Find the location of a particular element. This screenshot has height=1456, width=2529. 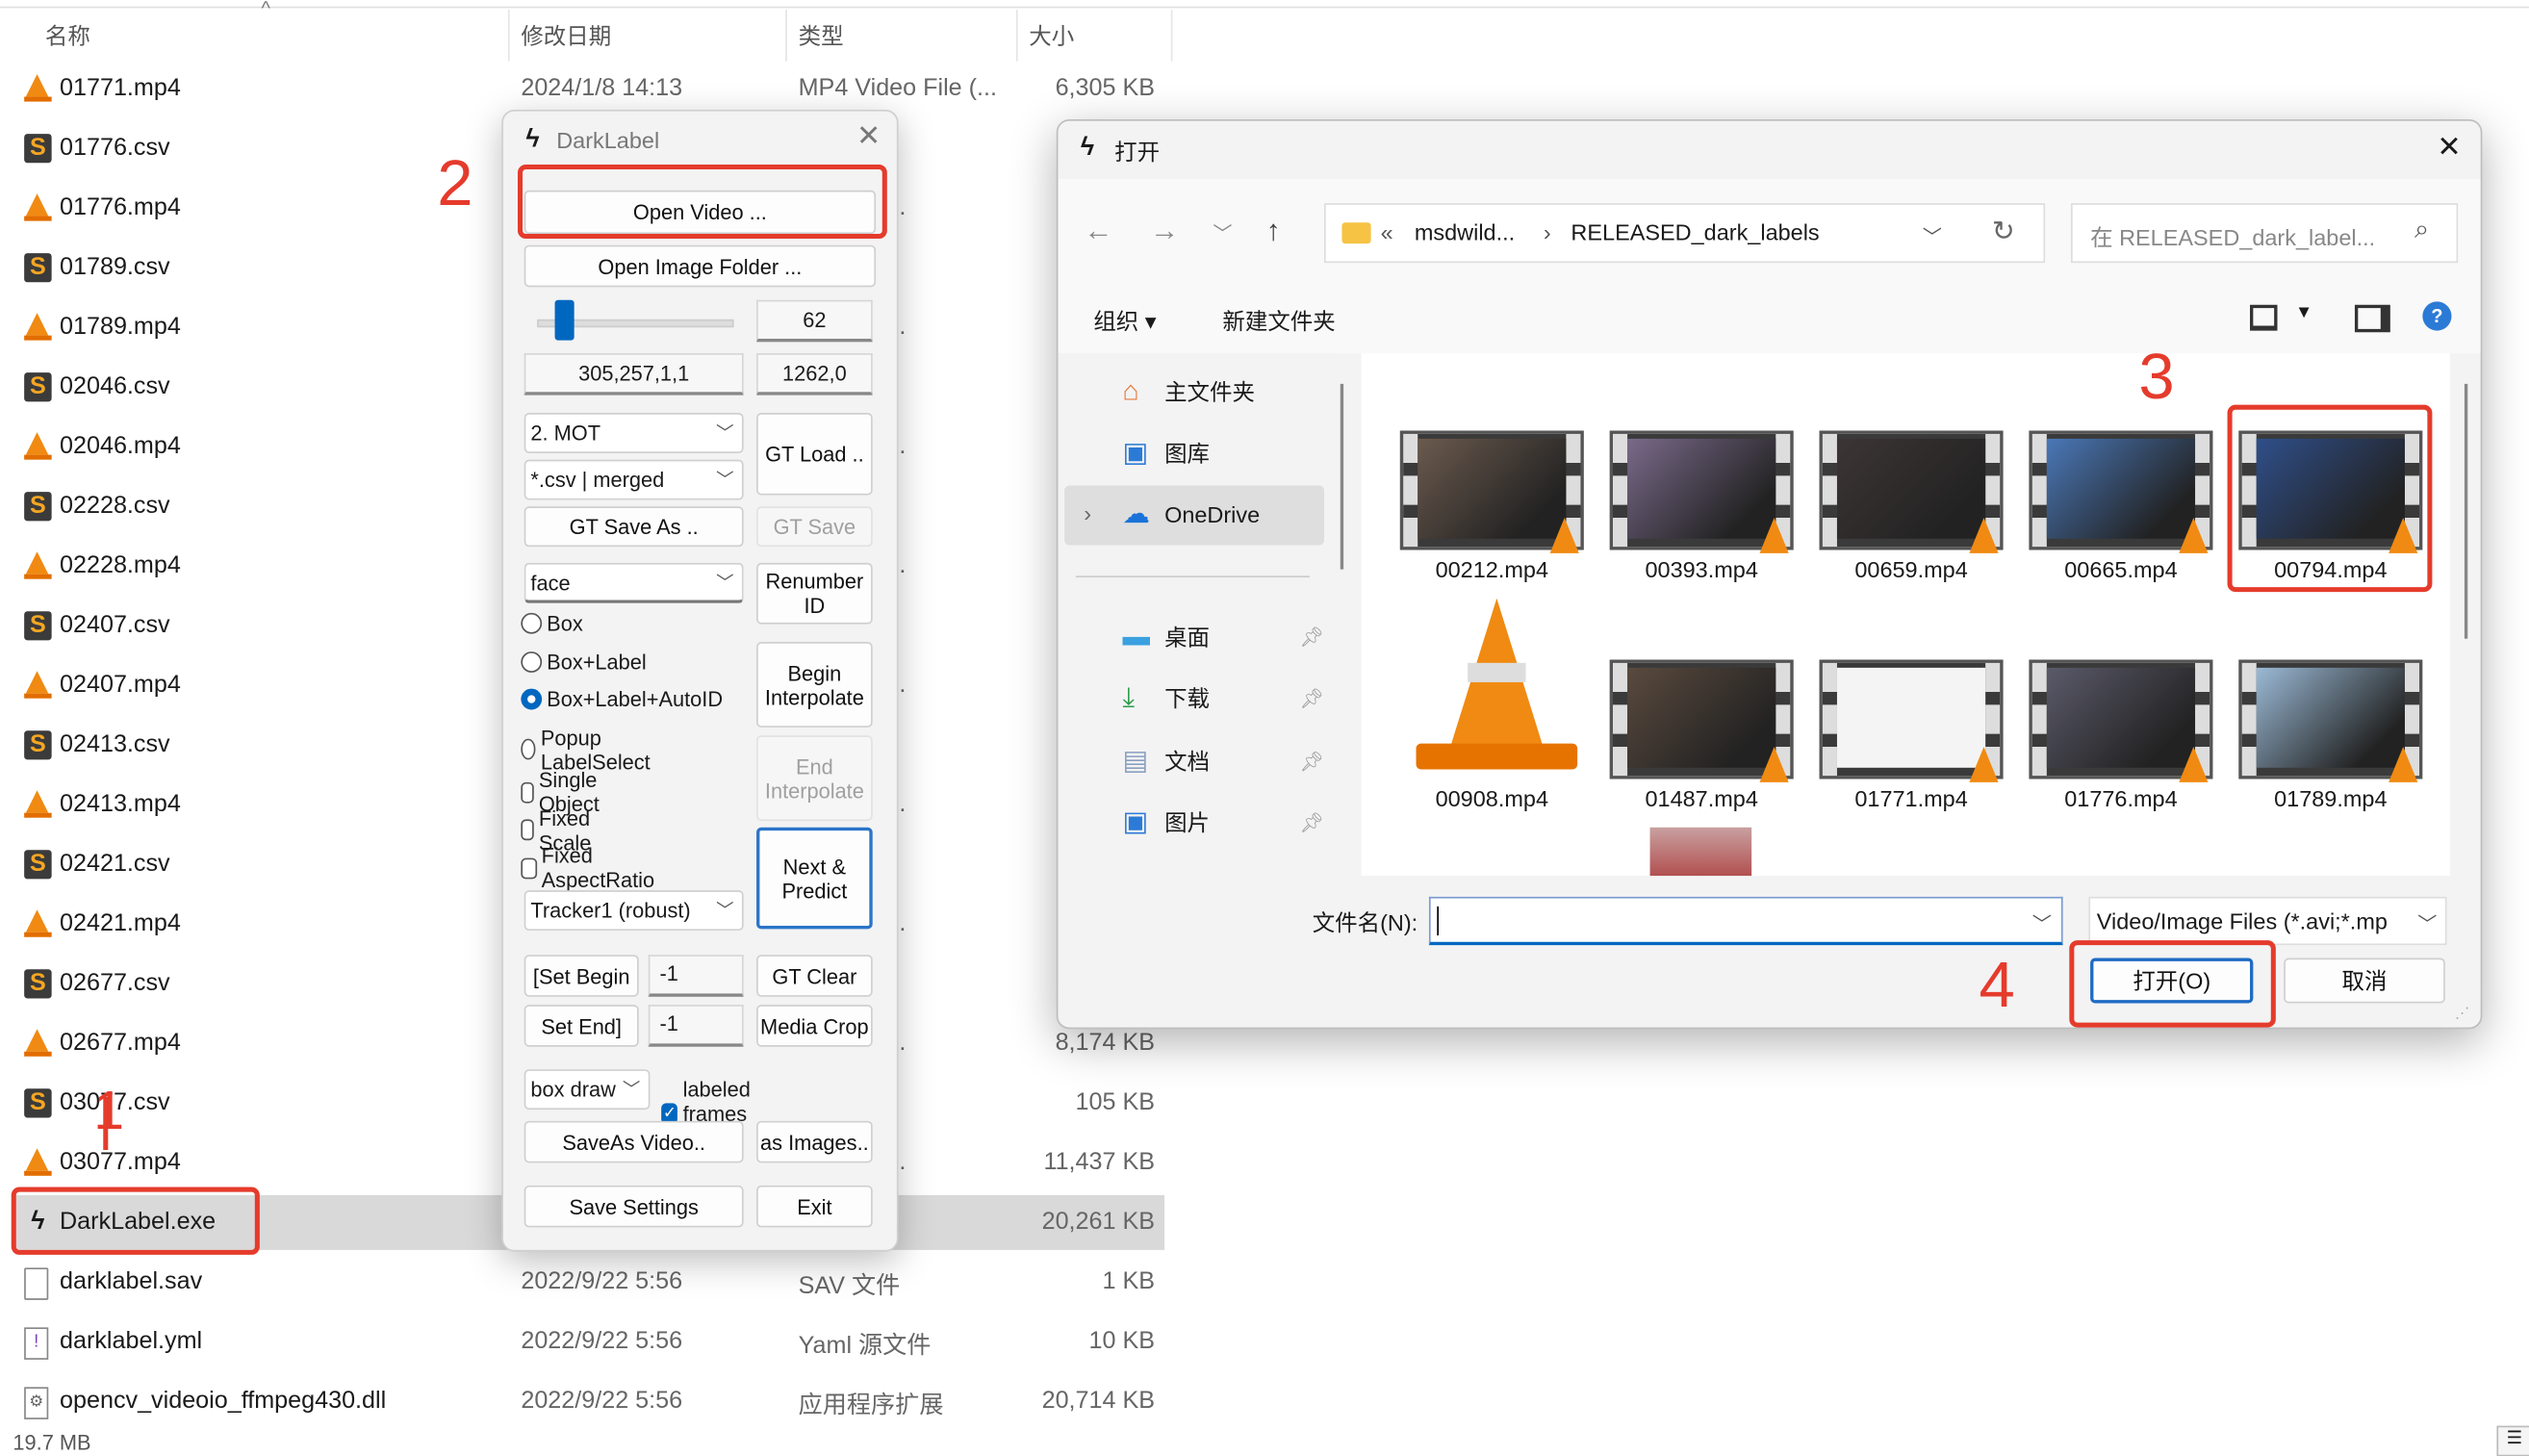

file-tile-label: 01771.mp4 is located at coordinates (1911, 798).